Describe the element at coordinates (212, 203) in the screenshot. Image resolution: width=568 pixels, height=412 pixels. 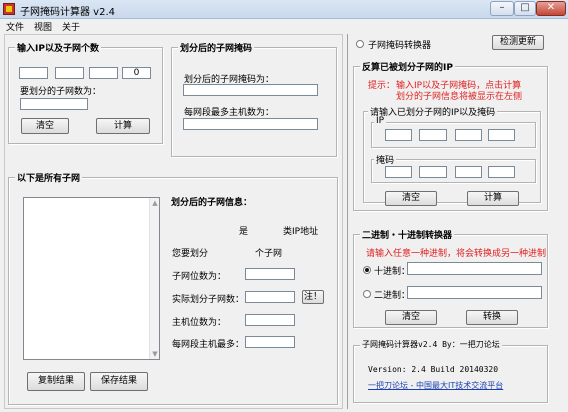
I see `subnet-info-title: 划分后的子网信息：` at that location.